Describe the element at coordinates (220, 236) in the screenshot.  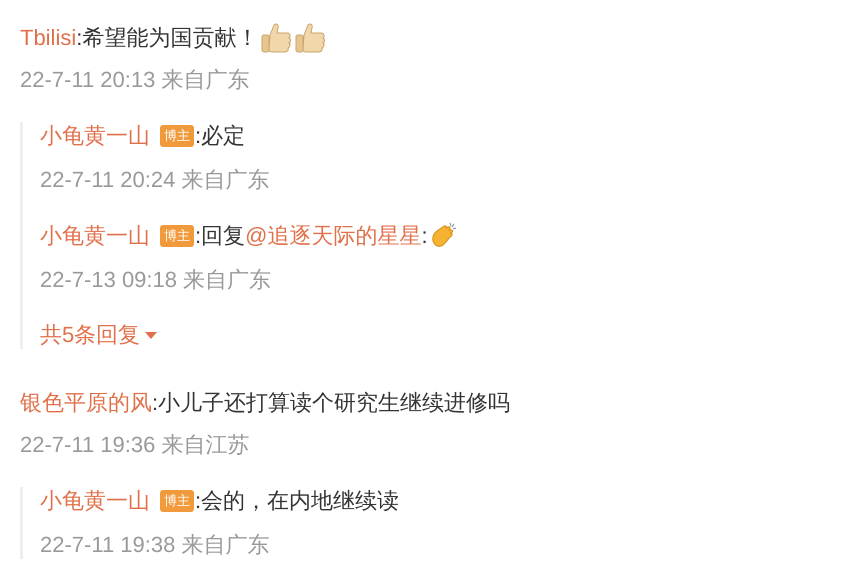
I see `comment-text: :回复` at that location.